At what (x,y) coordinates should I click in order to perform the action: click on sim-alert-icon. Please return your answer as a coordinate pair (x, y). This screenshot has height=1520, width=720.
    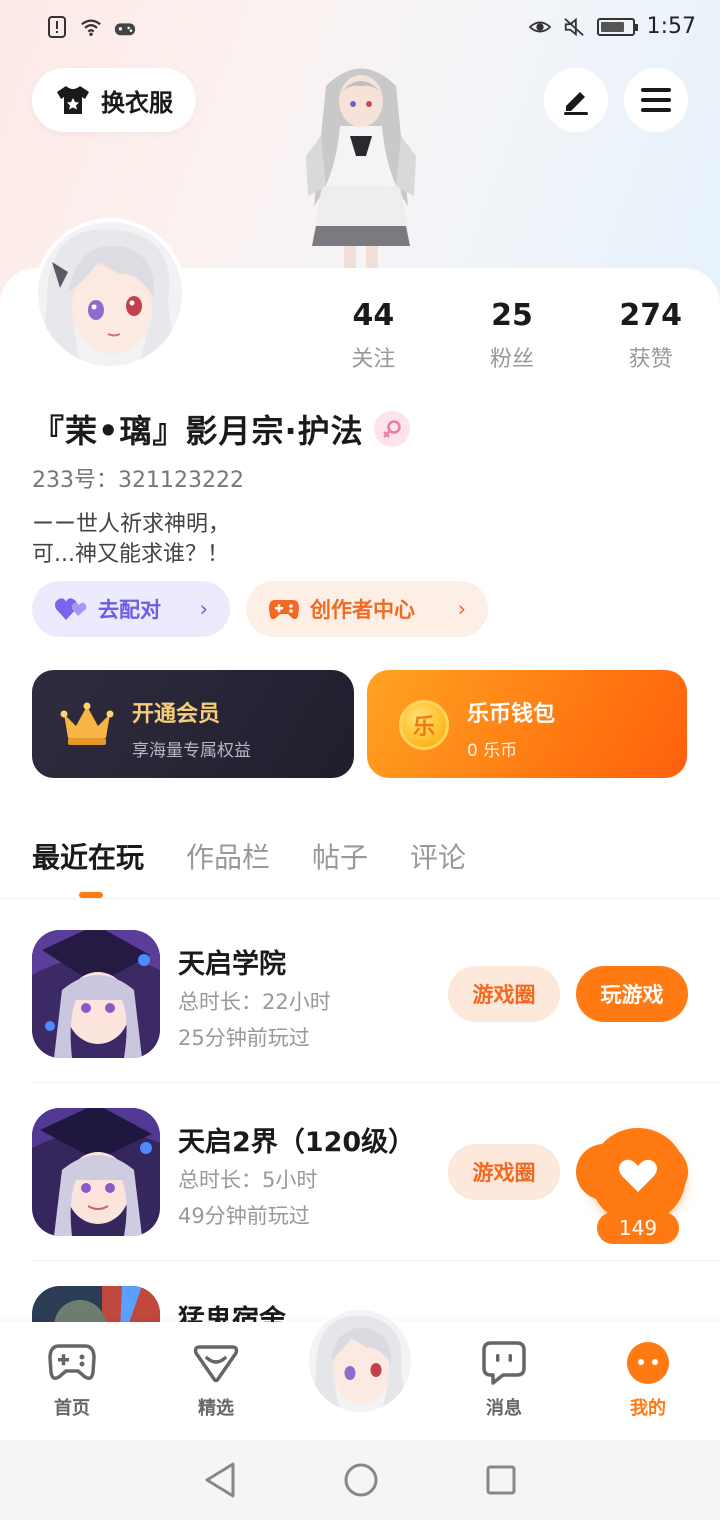
    Looking at the image, I should click on (57, 27).